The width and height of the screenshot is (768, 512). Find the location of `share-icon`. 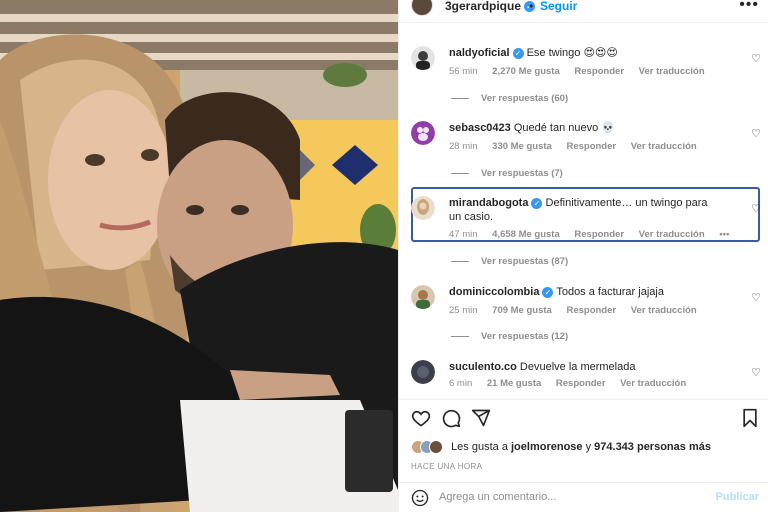

share-icon is located at coordinates (481, 420).